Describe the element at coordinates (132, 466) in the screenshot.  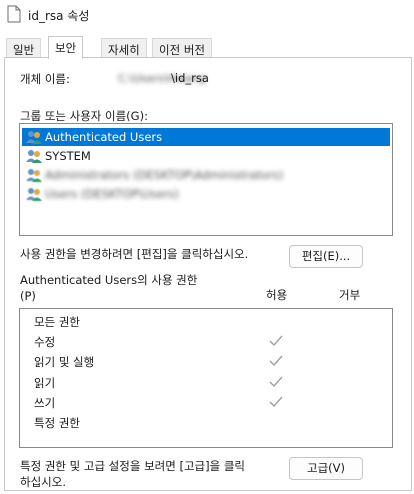
I see `advanced-hint-line1: 특정 권한 및 고급 설정을 보려면 [고급]을 클릭` at that location.